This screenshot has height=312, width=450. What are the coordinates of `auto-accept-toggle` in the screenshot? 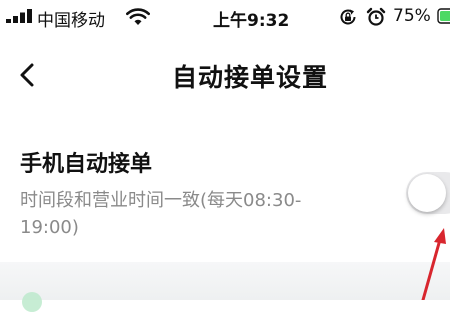 It's located at (428, 193).